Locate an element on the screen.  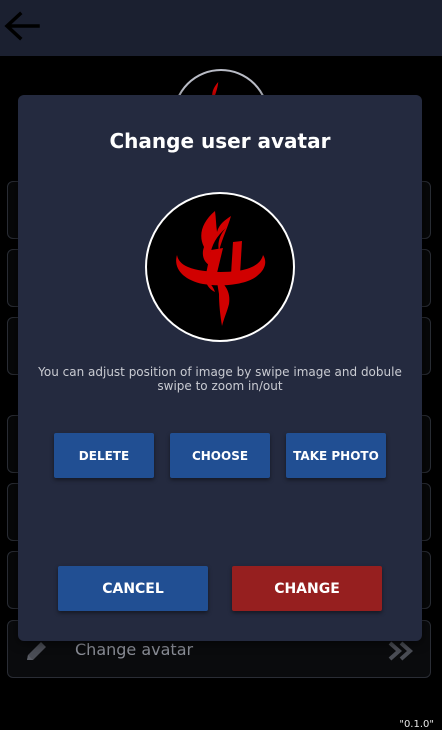
cancel-button: CANCEL is located at coordinates (133, 588).